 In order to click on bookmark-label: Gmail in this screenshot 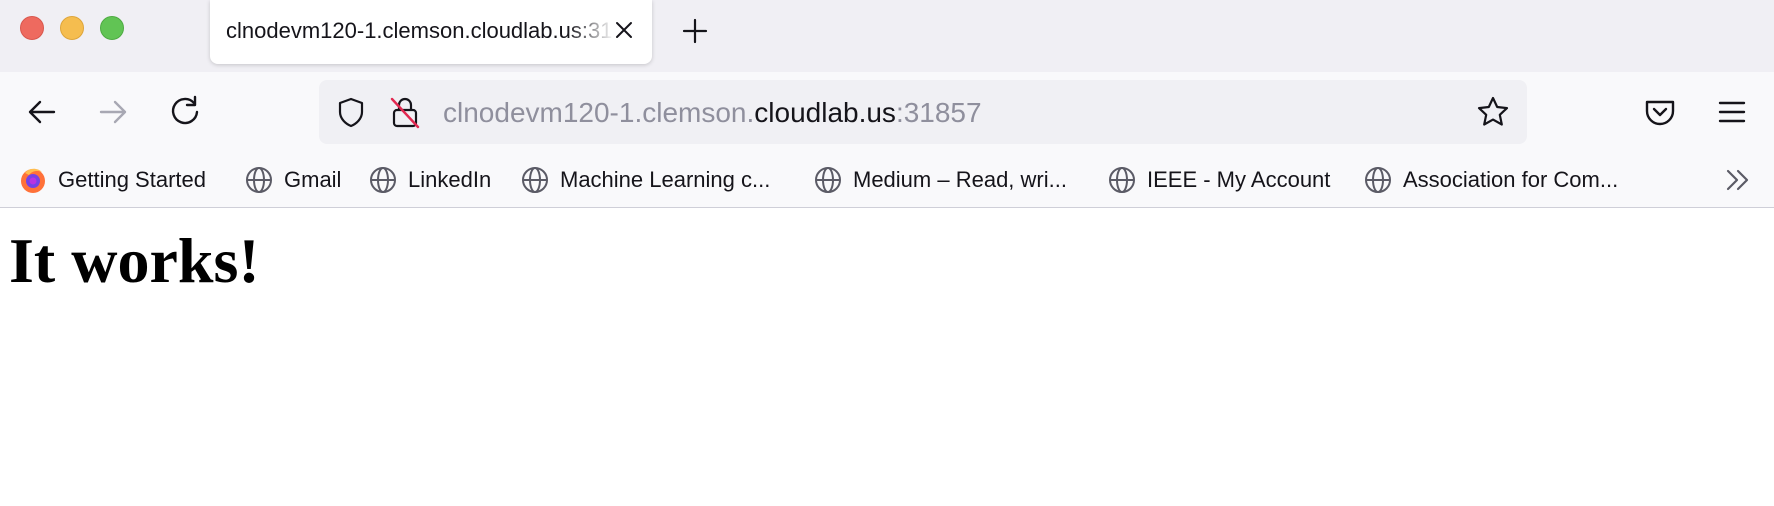, I will do `click(313, 179)`.